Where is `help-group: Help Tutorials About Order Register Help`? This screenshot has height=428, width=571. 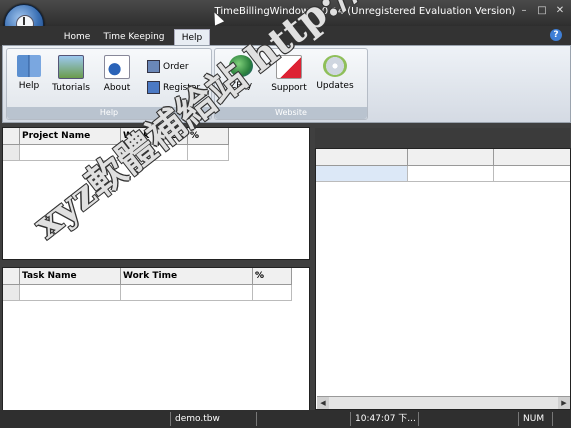
help-group: Help Tutorials About Order Register Help is located at coordinates (109, 84).